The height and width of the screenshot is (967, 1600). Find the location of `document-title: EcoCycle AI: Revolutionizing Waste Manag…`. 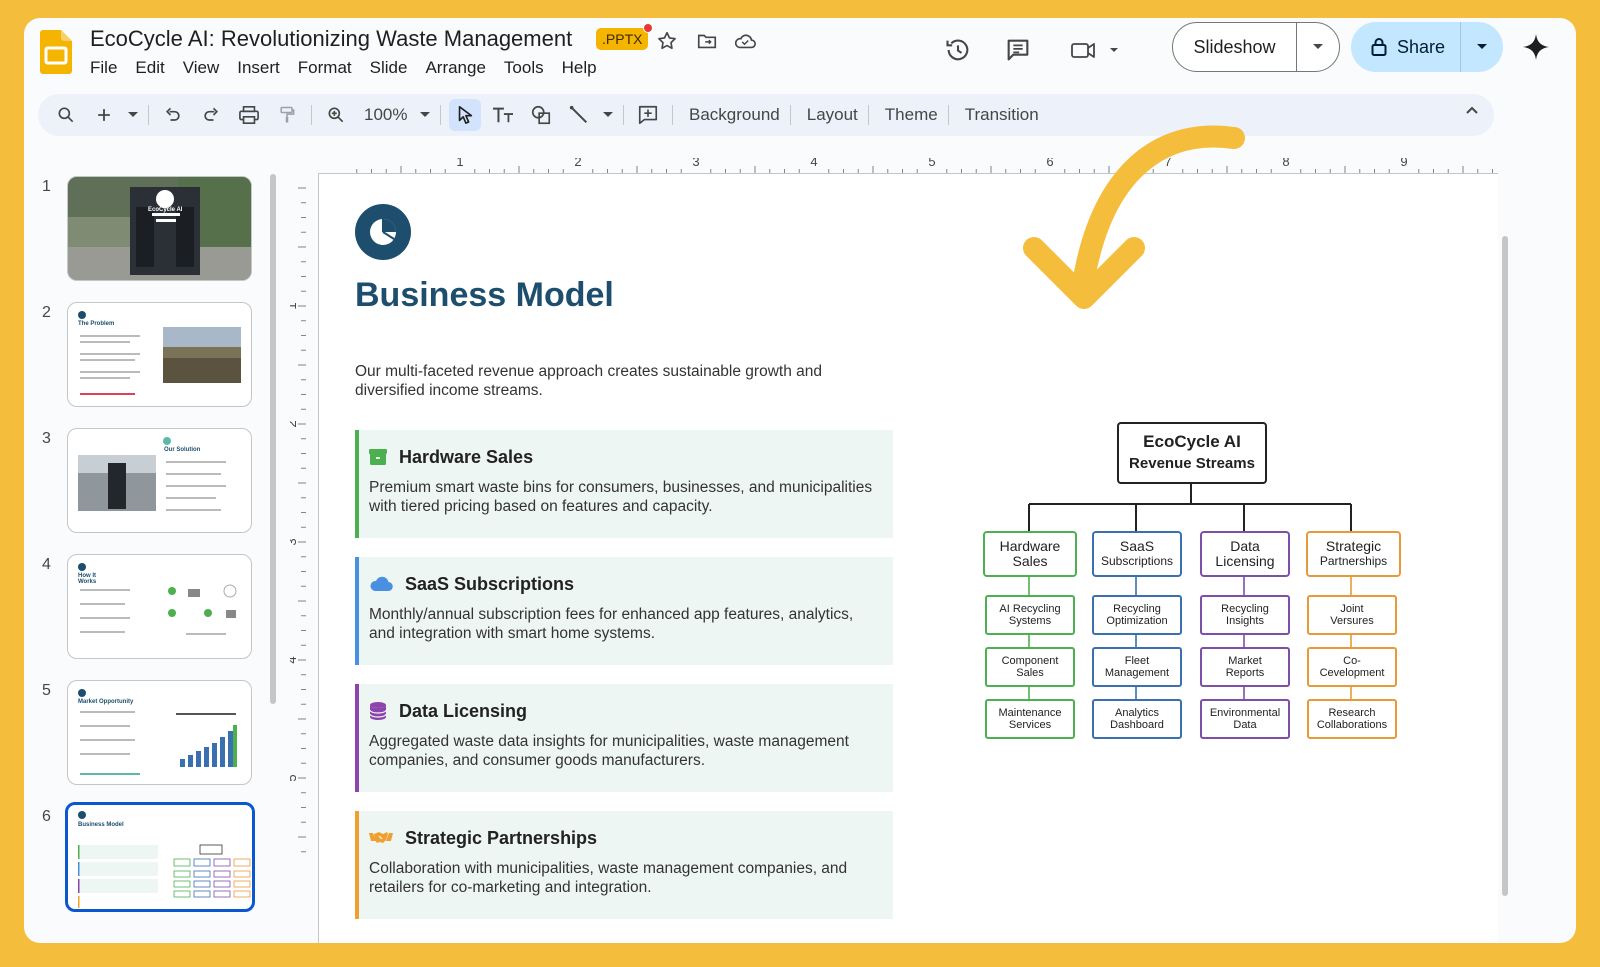

document-title: EcoCycle AI: Revolutionizing Waste Manag… is located at coordinates (331, 39).